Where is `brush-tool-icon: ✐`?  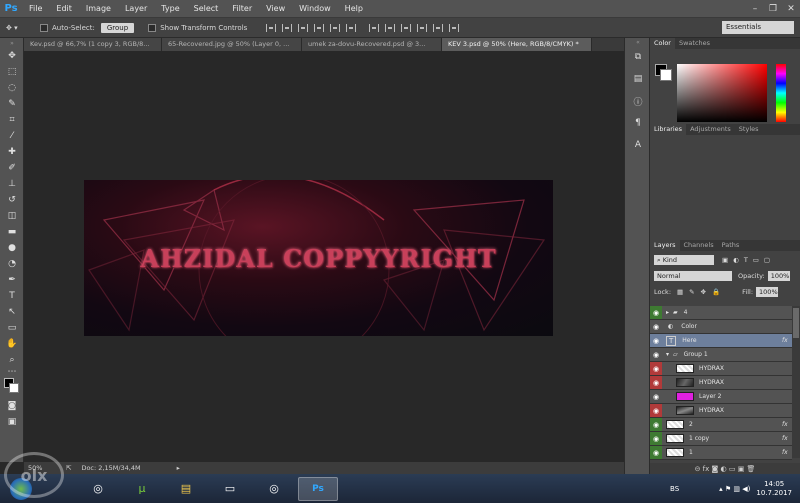 brush-tool-icon: ✐ is located at coordinates (12, 168).